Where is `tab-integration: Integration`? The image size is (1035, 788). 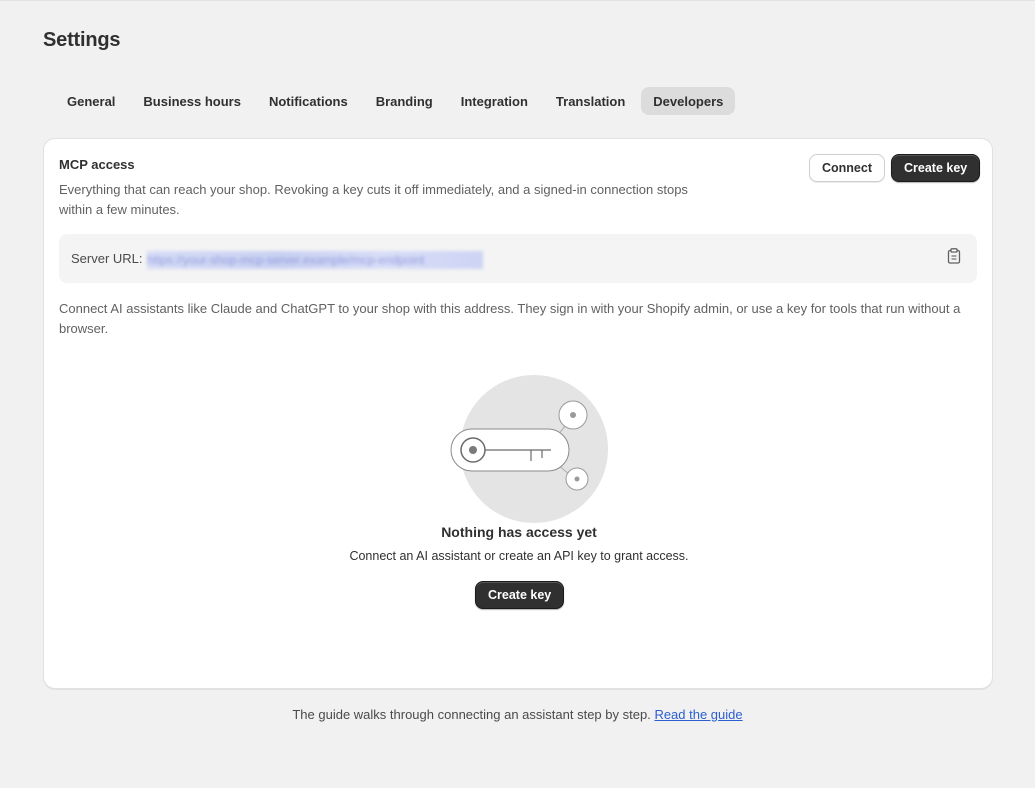
tab-integration: Integration is located at coordinates (494, 101).